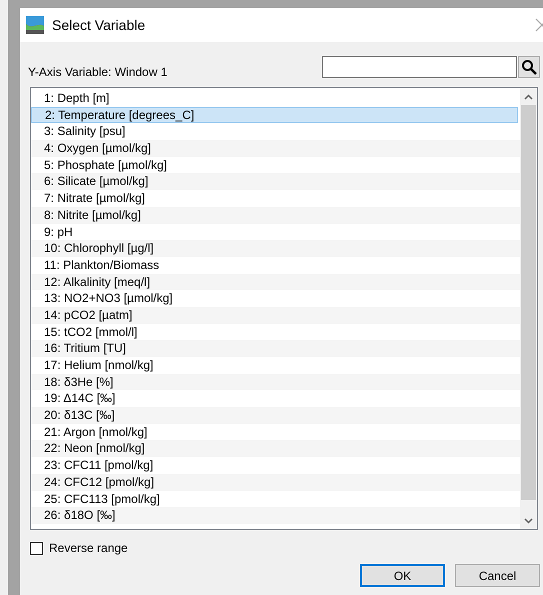  Describe the element at coordinates (497, 575) in the screenshot. I see `cancel-button: Cancel` at that location.